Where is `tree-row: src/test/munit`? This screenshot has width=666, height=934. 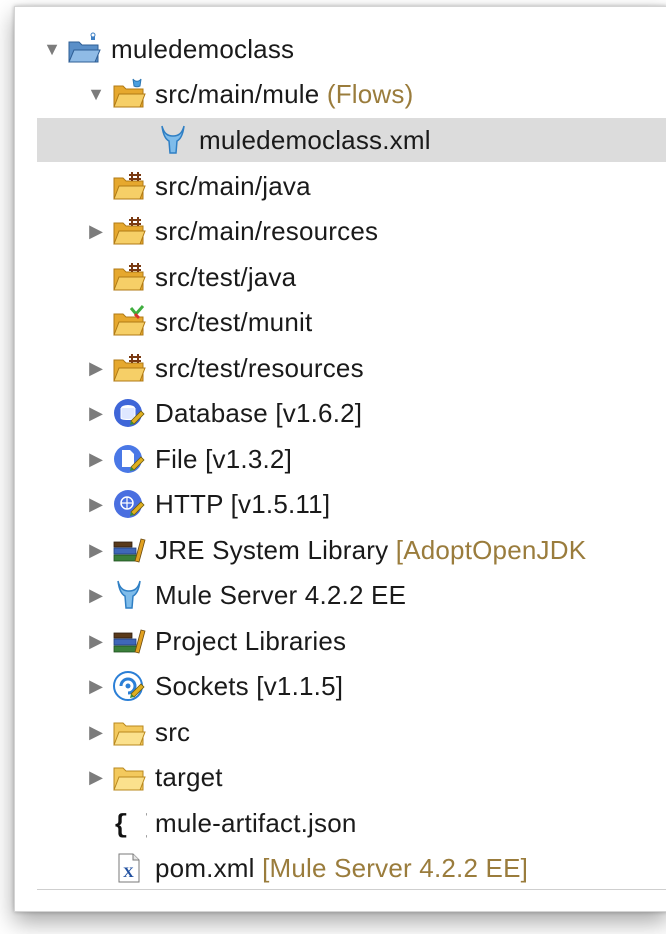
tree-row: src/test/munit is located at coordinates (351, 322).